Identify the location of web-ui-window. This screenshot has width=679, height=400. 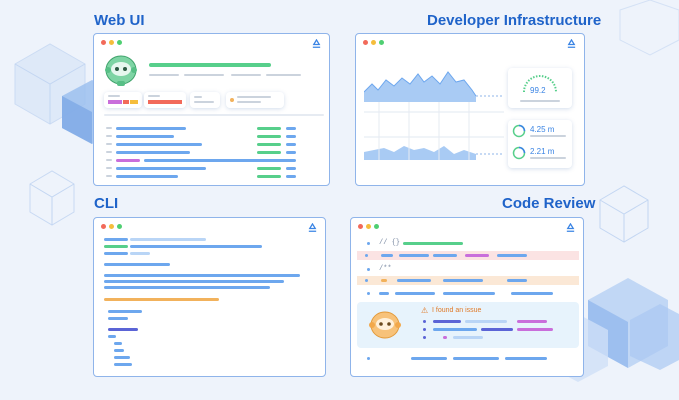
(211, 109).